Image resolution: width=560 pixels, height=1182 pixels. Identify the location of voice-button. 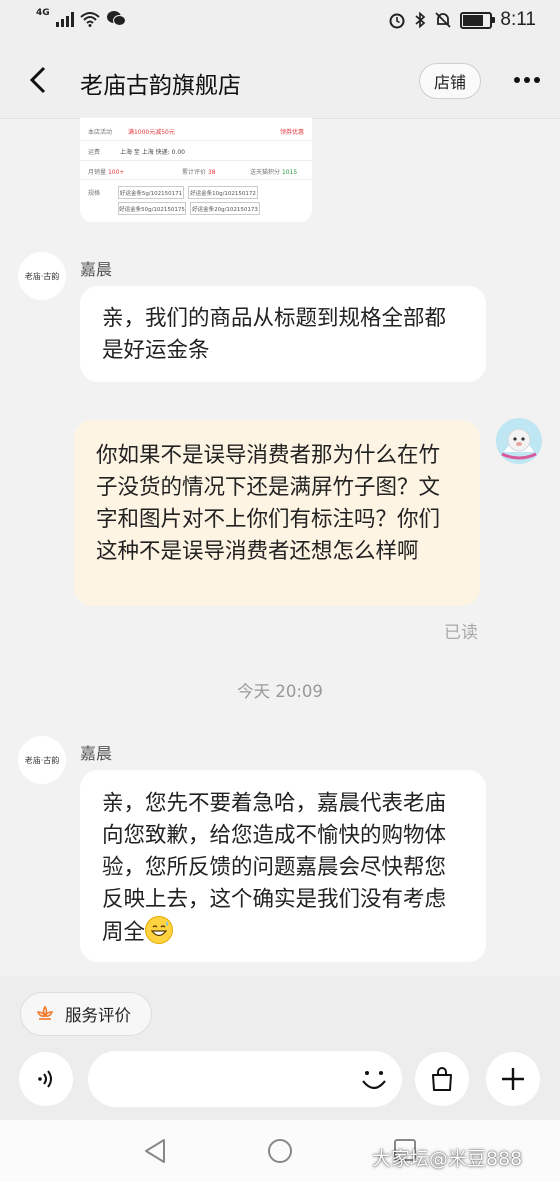
(46, 1079).